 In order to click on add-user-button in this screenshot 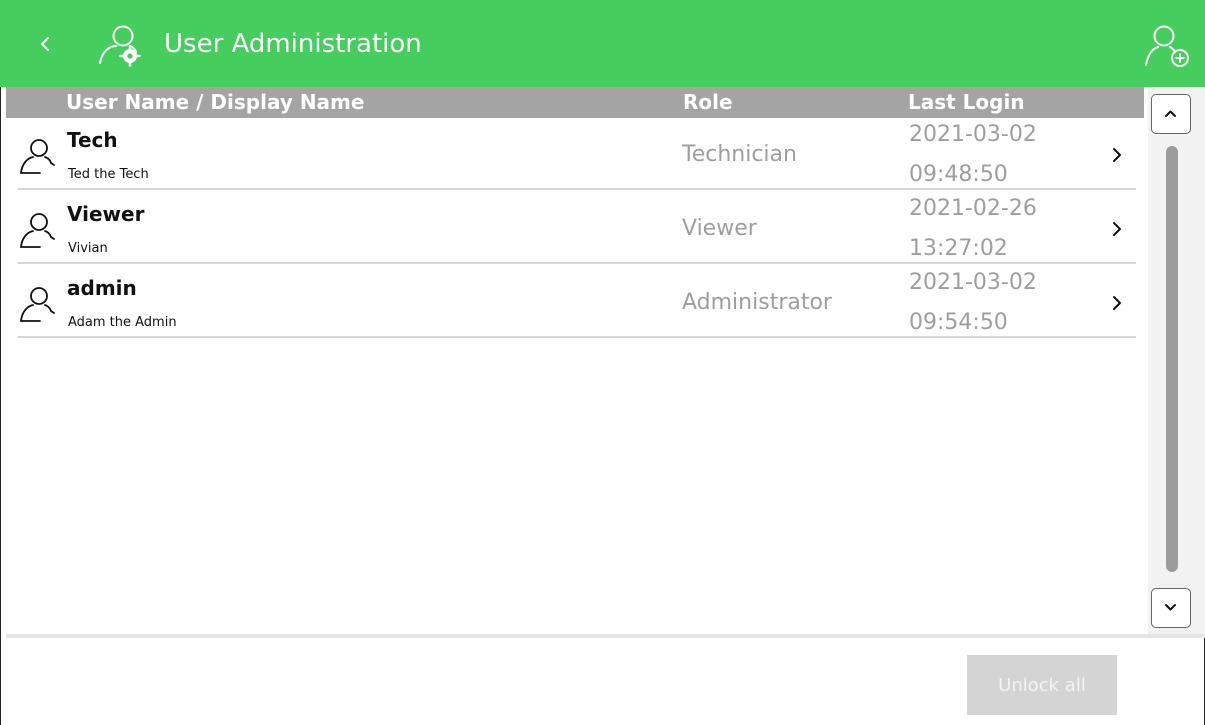, I will do `click(1170, 46)`.